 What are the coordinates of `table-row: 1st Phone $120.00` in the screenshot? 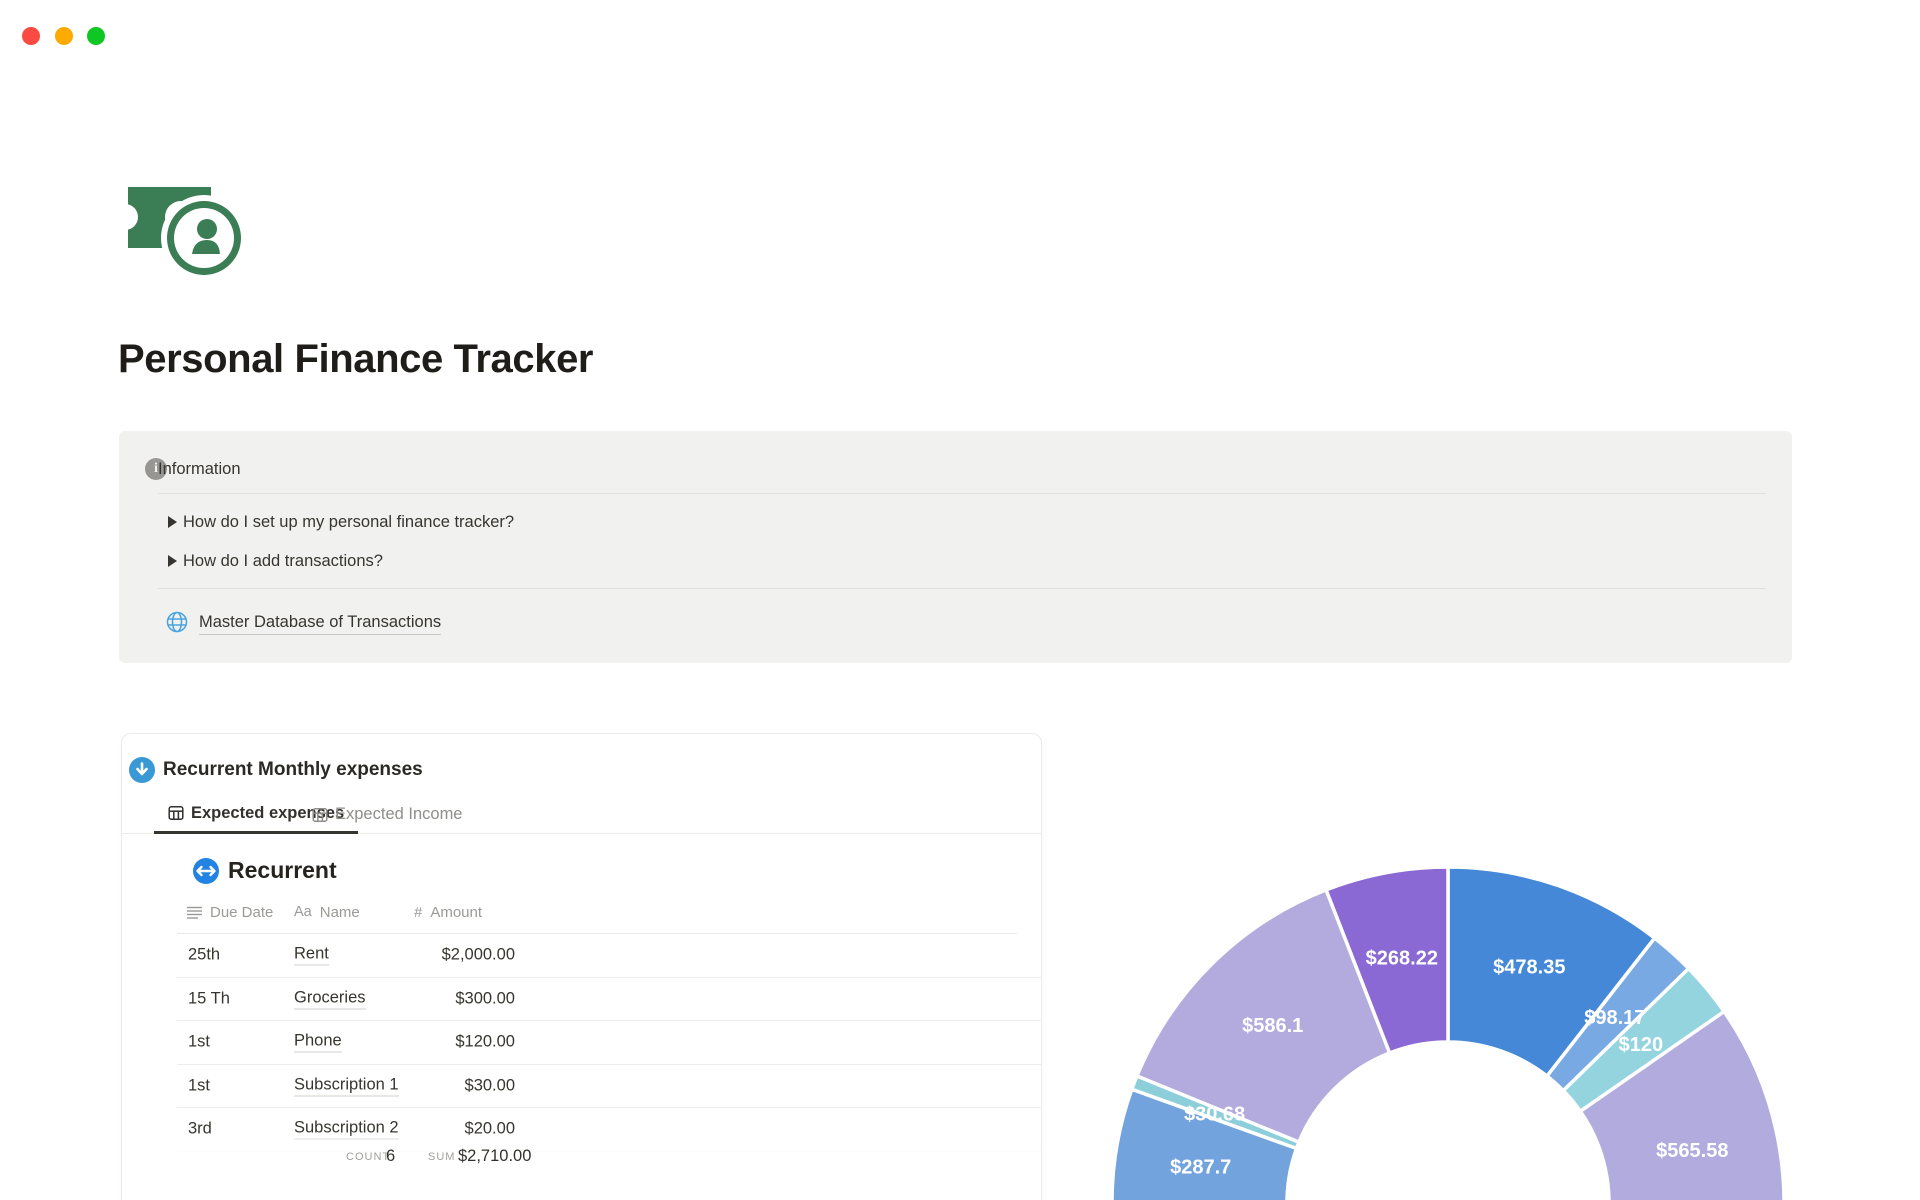 It's located at (609, 1043).